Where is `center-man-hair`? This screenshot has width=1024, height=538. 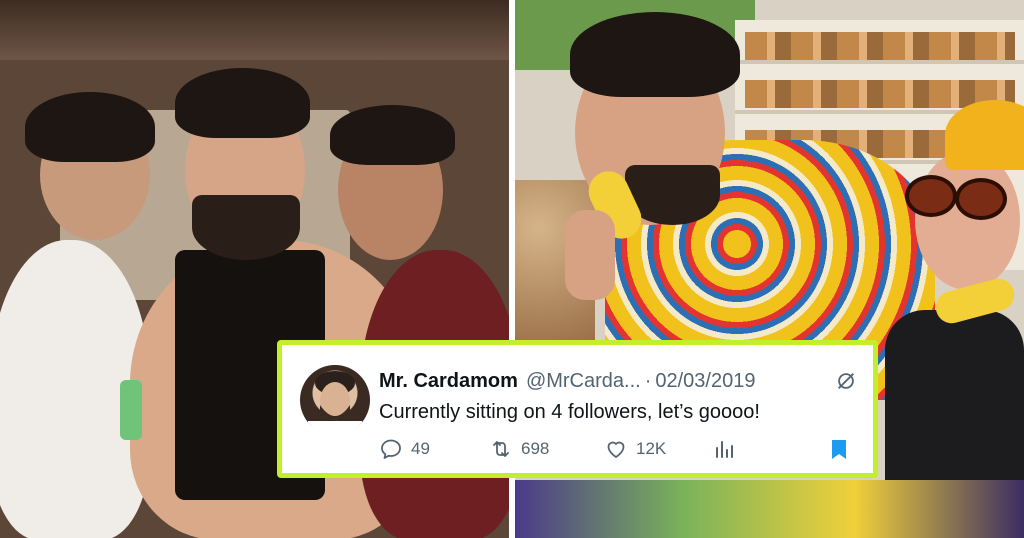 center-man-hair is located at coordinates (242, 103).